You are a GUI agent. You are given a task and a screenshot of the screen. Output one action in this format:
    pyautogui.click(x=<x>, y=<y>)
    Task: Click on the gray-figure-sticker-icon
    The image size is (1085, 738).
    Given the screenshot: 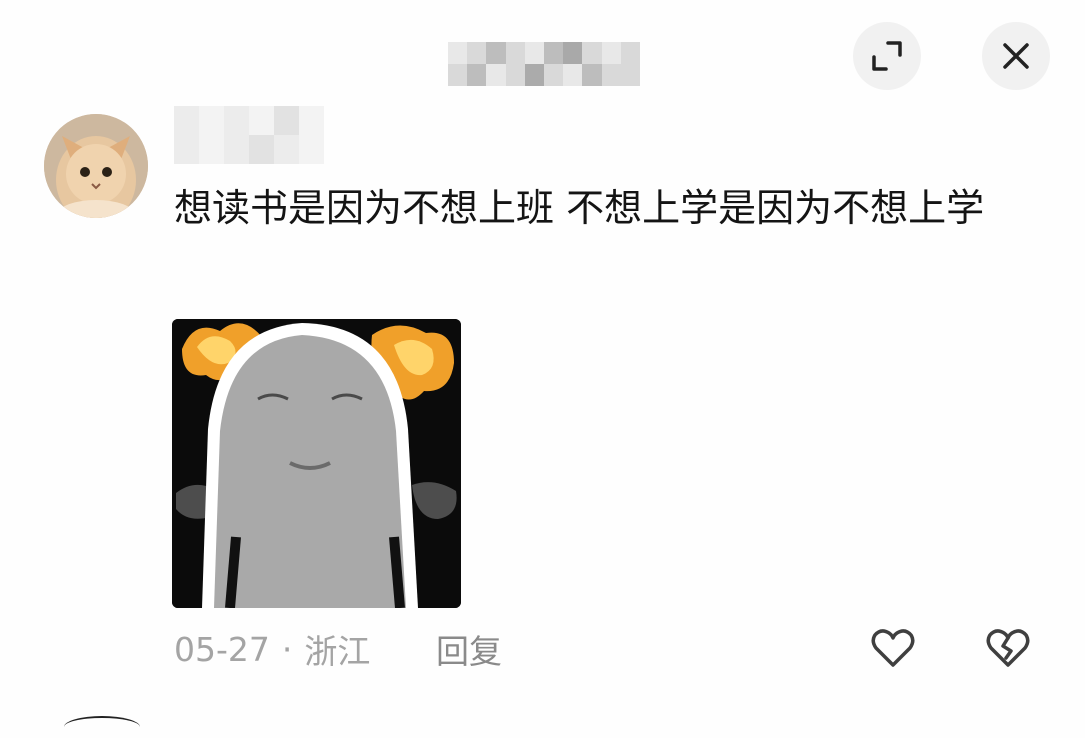 What is the action you would take?
    pyautogui.click(x=316, y=463)
    